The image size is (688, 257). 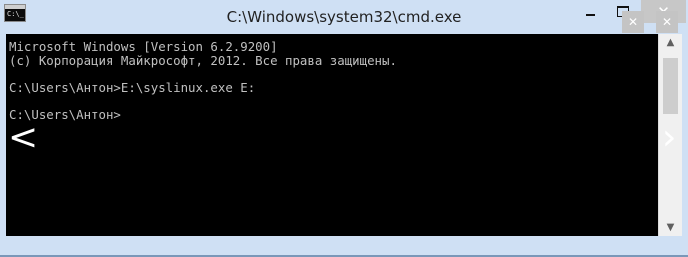 What do you see at coordinates (670, 227) in the screenshot?
I see `scroll-down-icon: ▼` at bounding box center [670, 227].